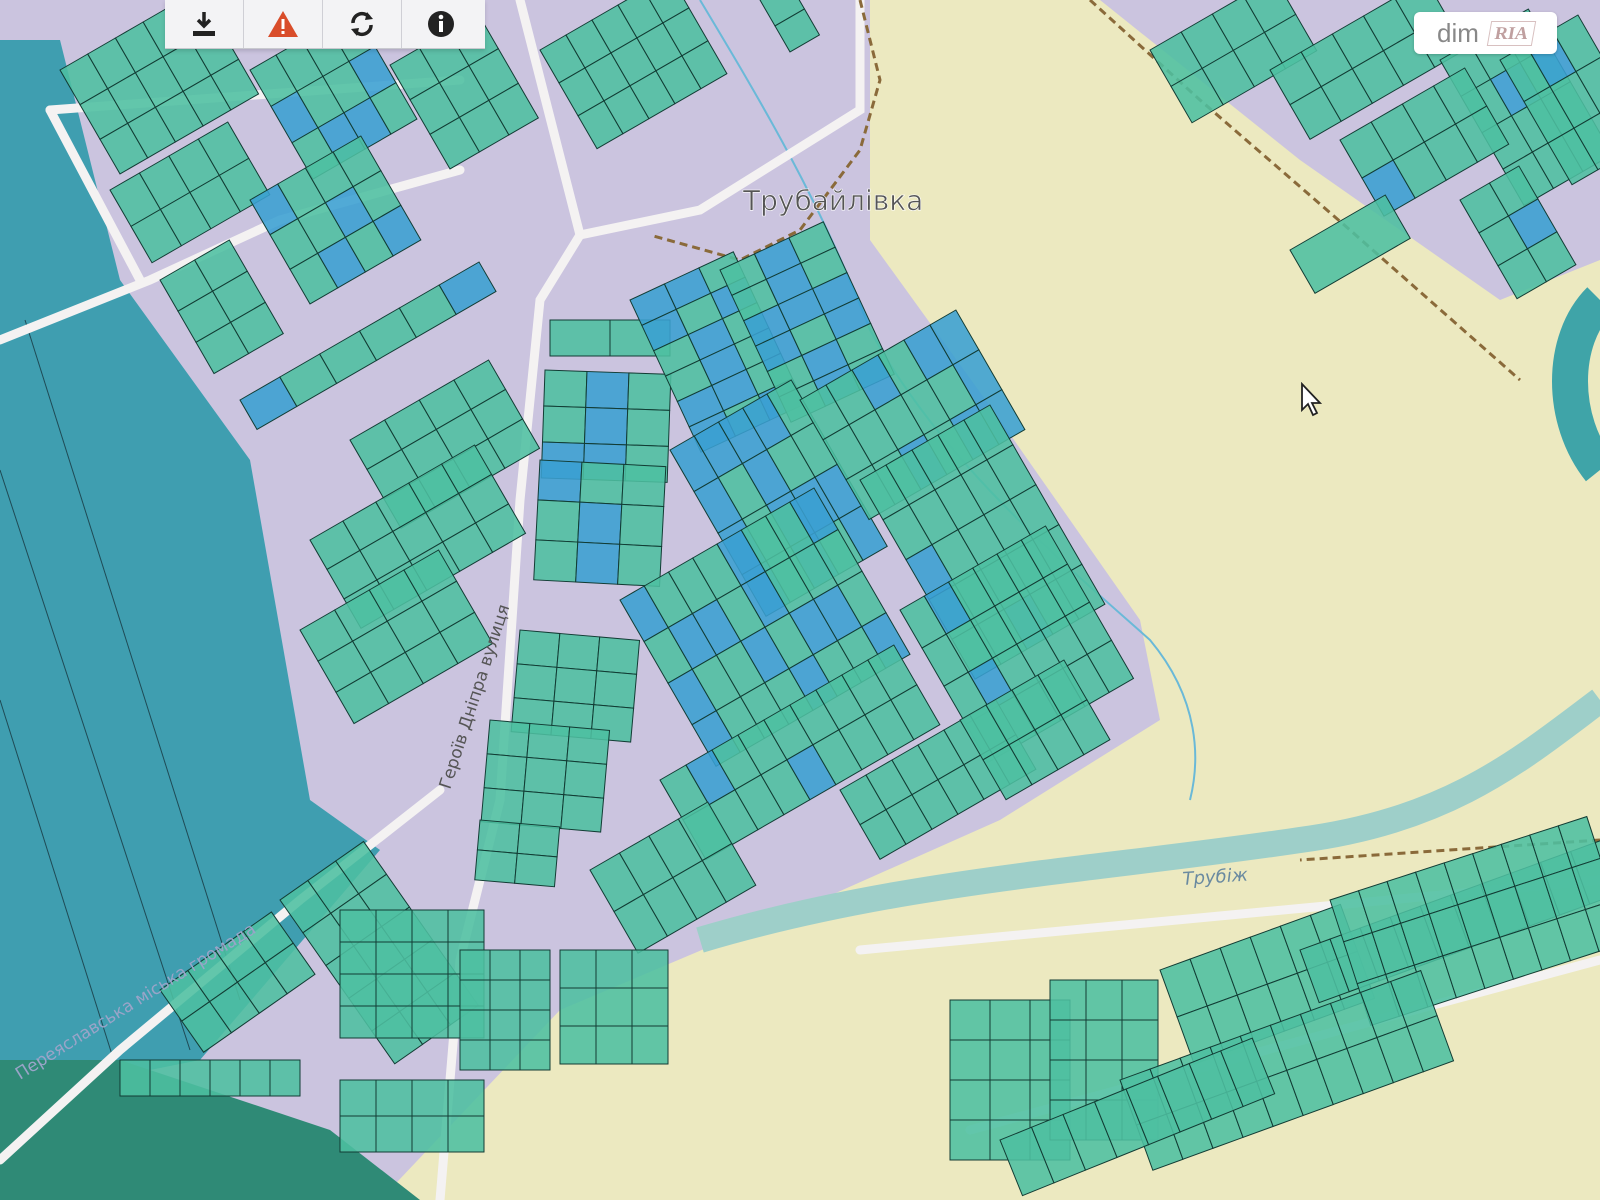 This screenshot has width=1600, height=1200. What do you see at coordinates (204, 24) in the screenshot?
I see `download-button` at bounding box center [204, 24].